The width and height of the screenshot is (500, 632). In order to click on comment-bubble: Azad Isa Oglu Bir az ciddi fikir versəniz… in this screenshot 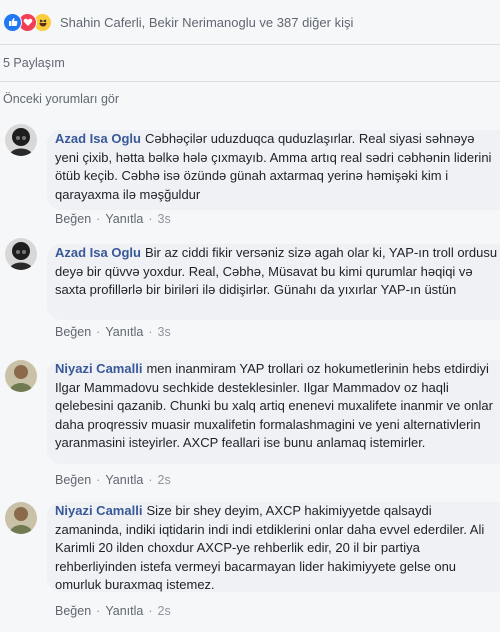, I will do `click(273, 282)`.